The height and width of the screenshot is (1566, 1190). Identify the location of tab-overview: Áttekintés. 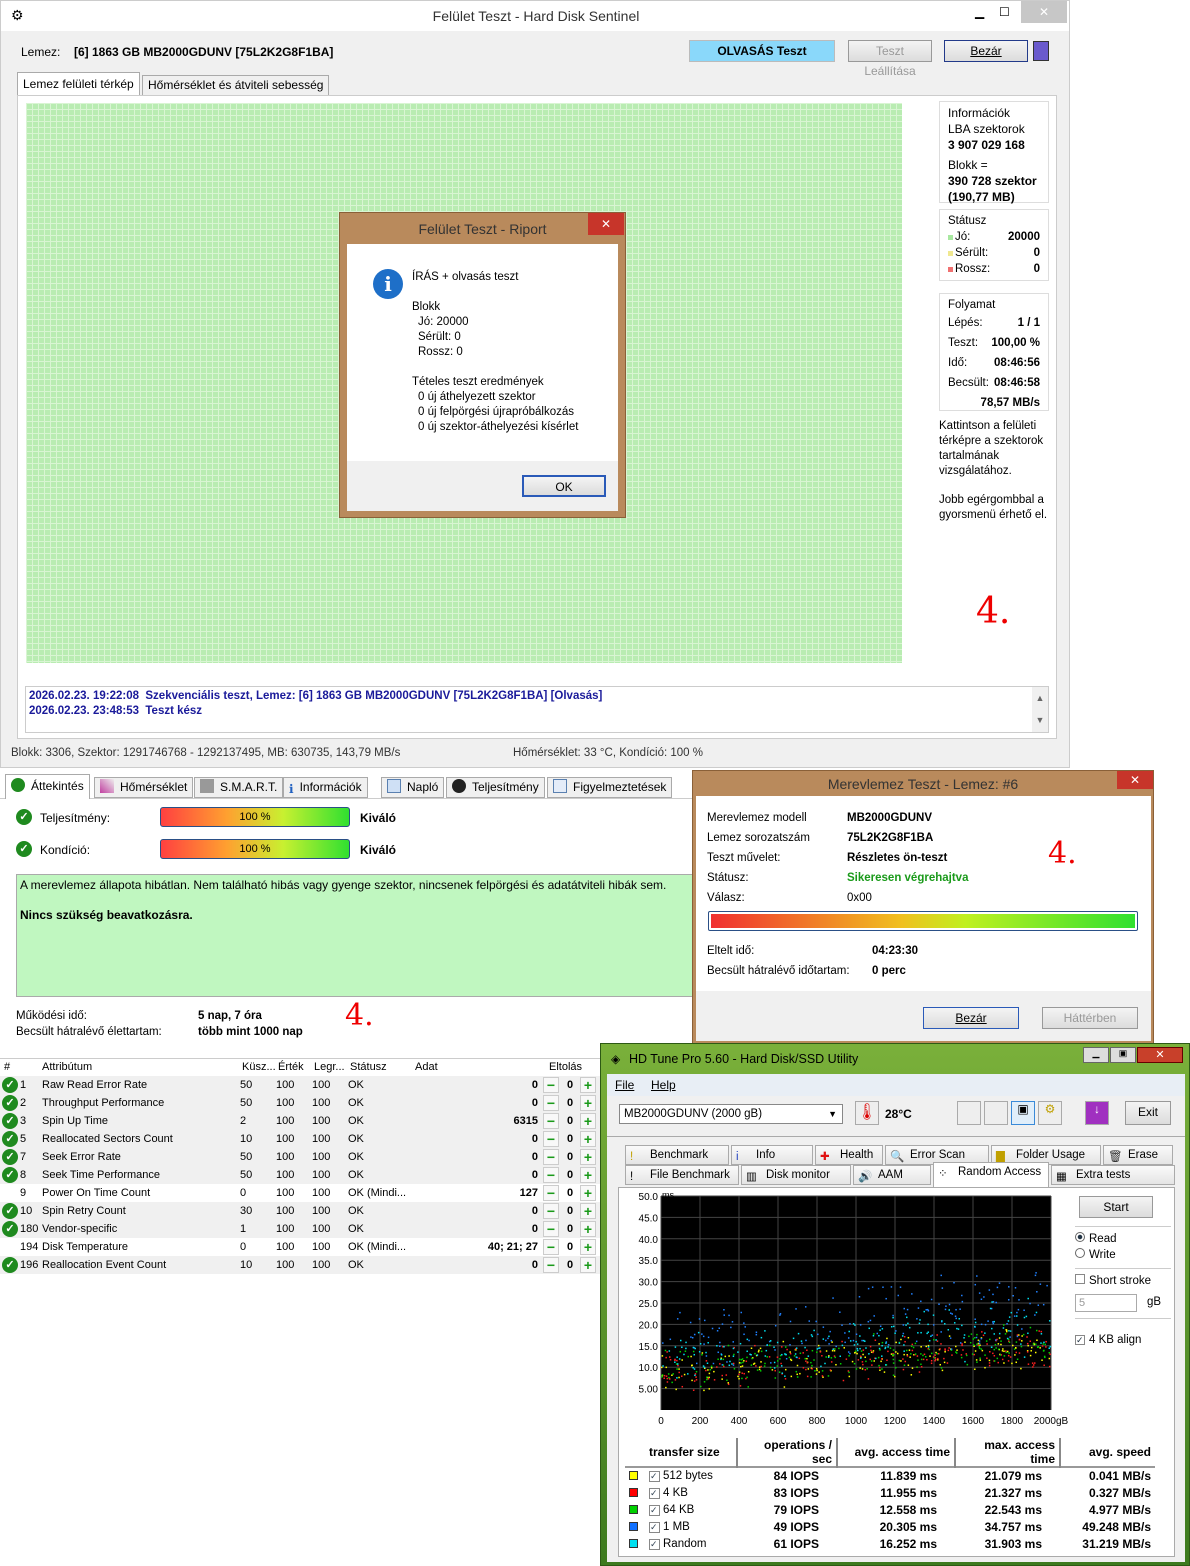
(47, 786).